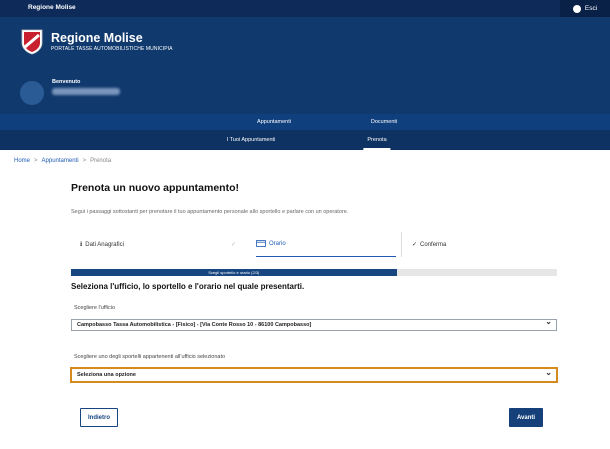 The image size is (610, 449). I want to click on stepper: ℹ Dati Anagrafici ✓ Orario ✓ Conferma, so click(314, 244).